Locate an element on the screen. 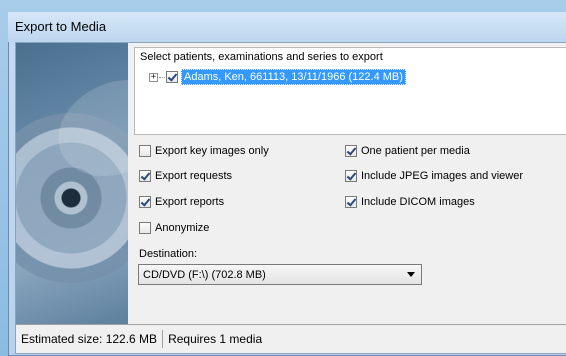  export-reports-label: Export reports is located at coordinates (190, 202).